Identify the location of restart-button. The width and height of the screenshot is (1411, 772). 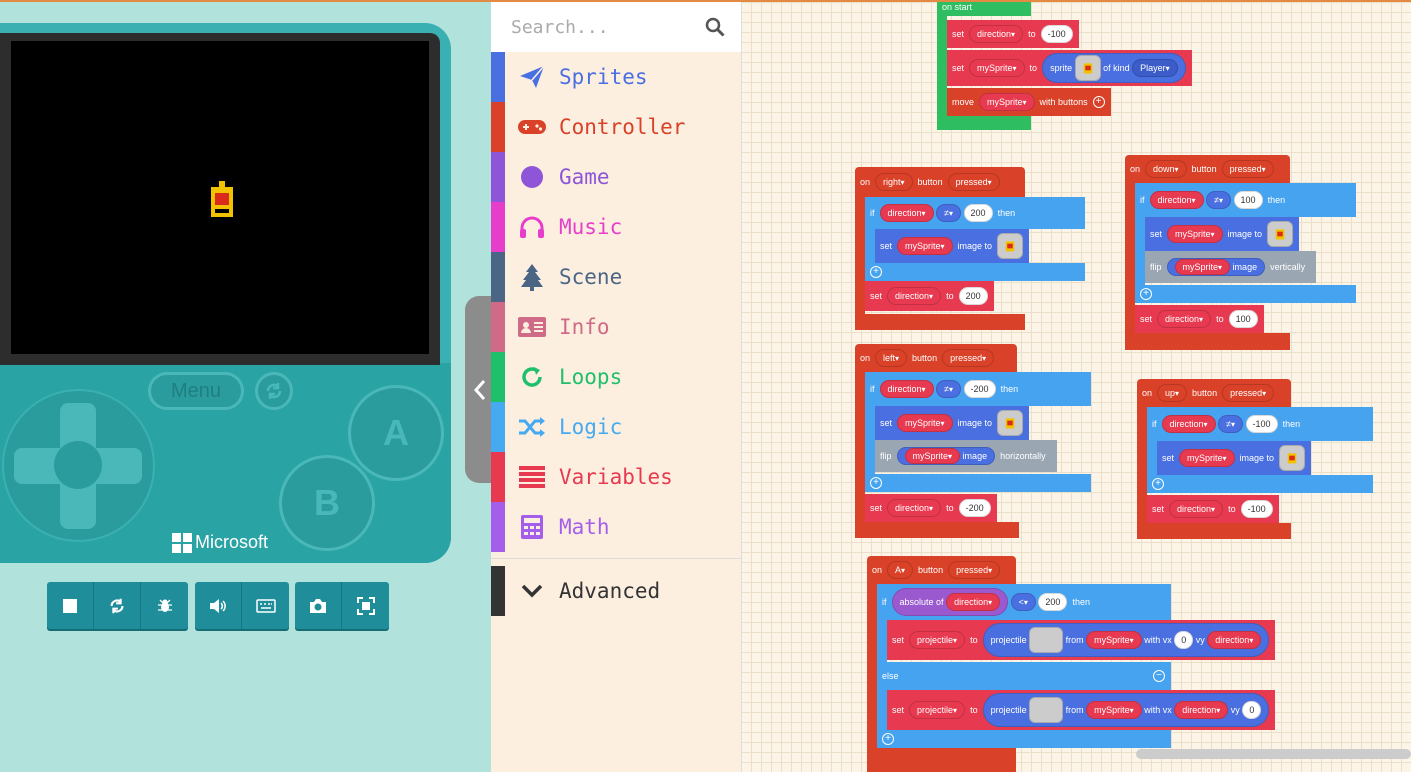
(117, 605).